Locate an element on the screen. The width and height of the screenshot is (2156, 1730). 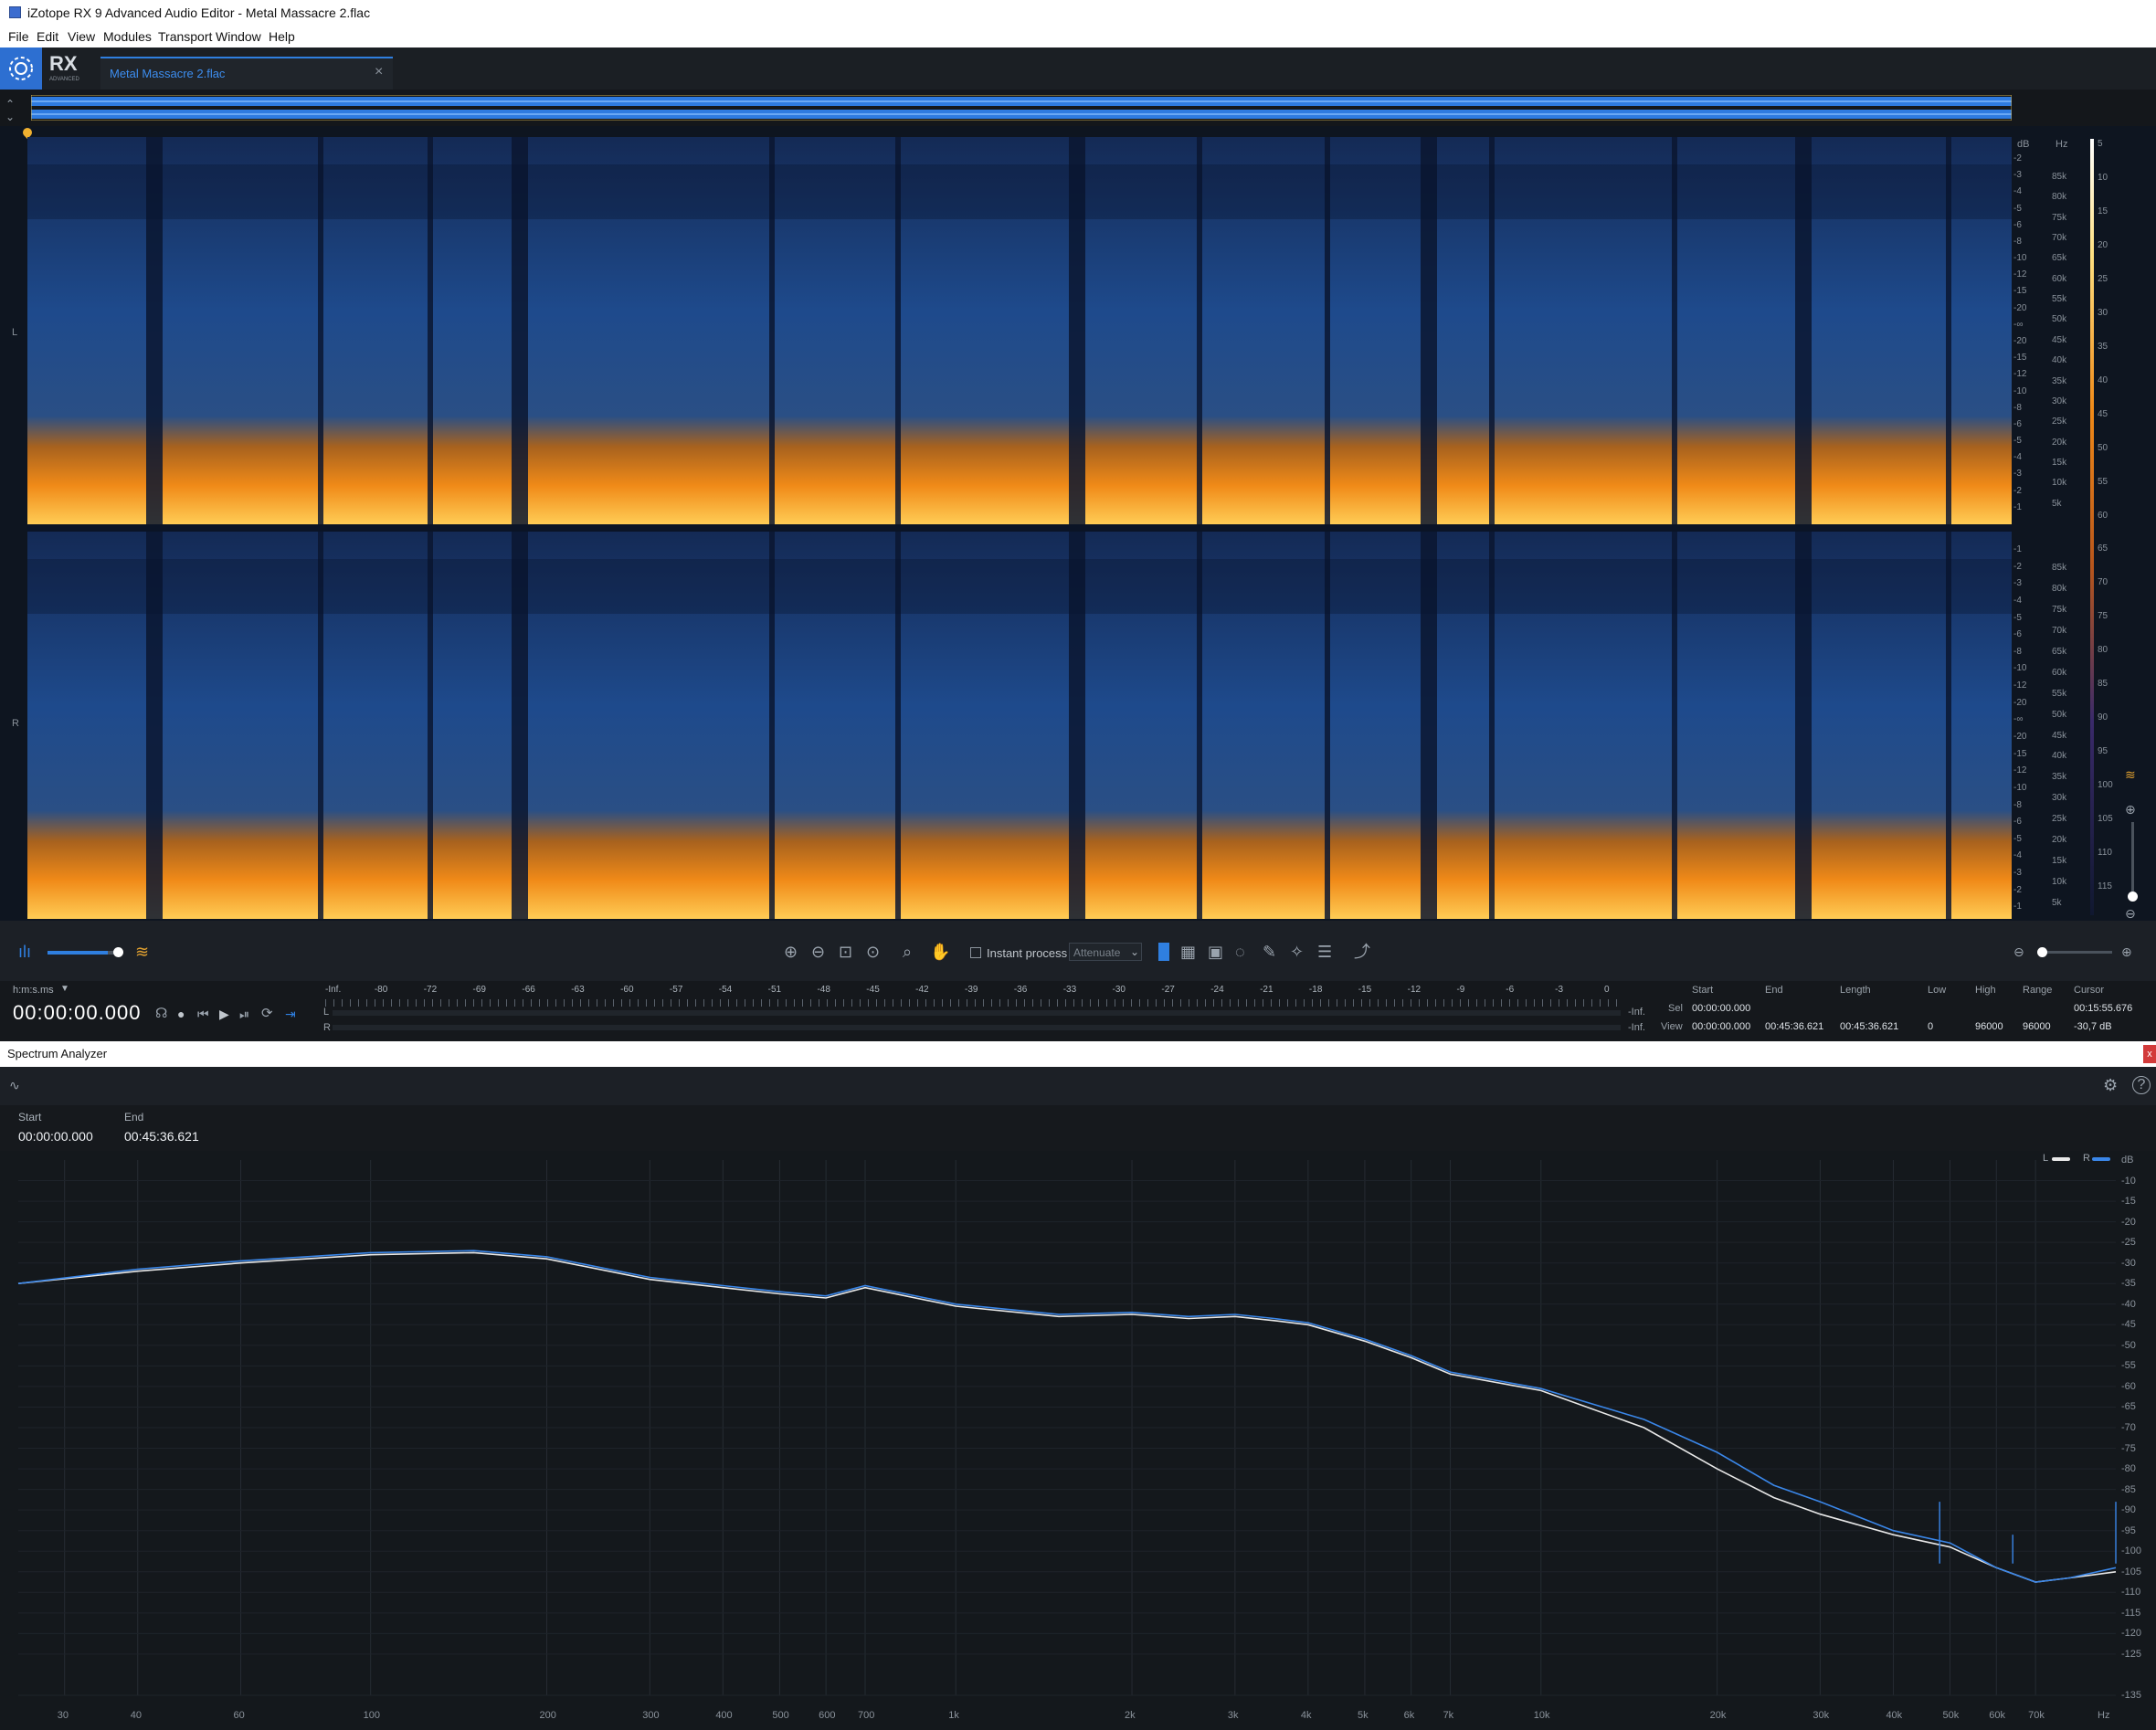
view-end-field: 00:45:36.621 is located at coordinates (1794, 1026).